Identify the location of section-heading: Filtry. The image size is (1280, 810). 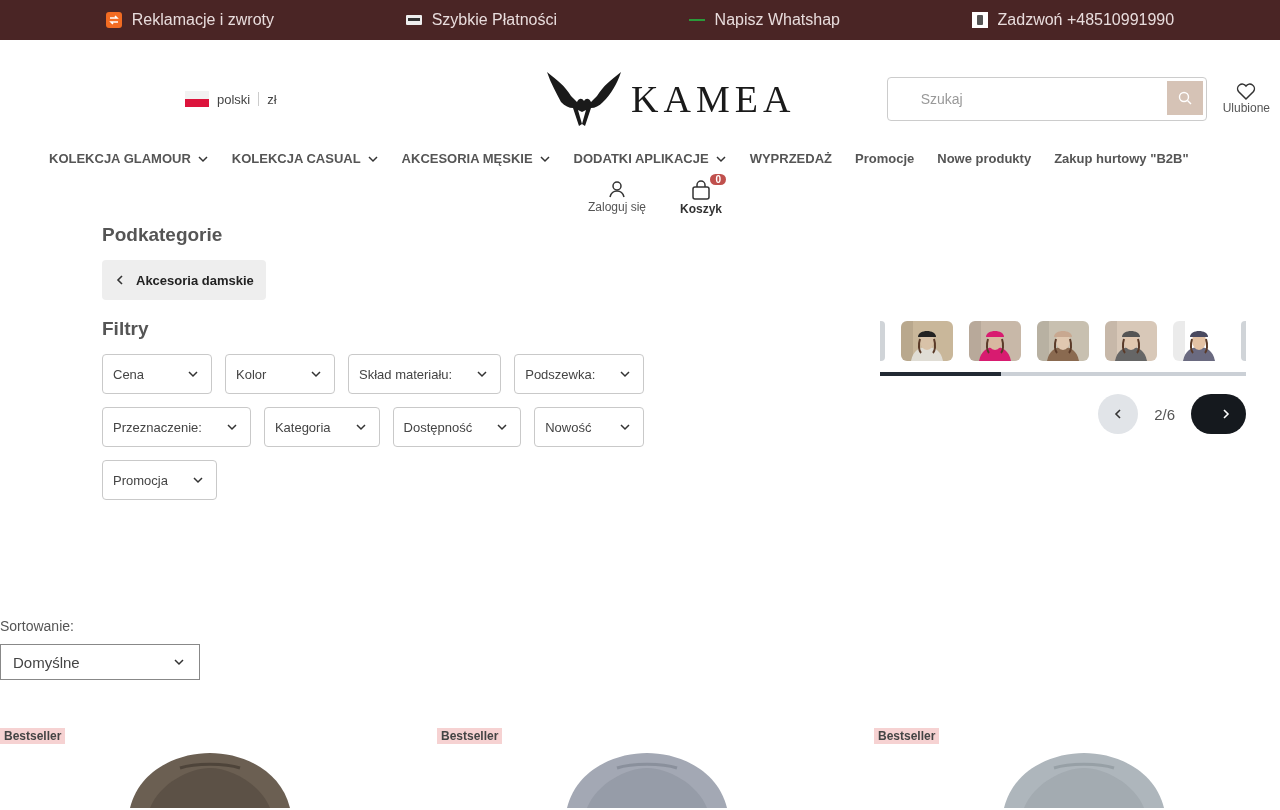
(126, 329).